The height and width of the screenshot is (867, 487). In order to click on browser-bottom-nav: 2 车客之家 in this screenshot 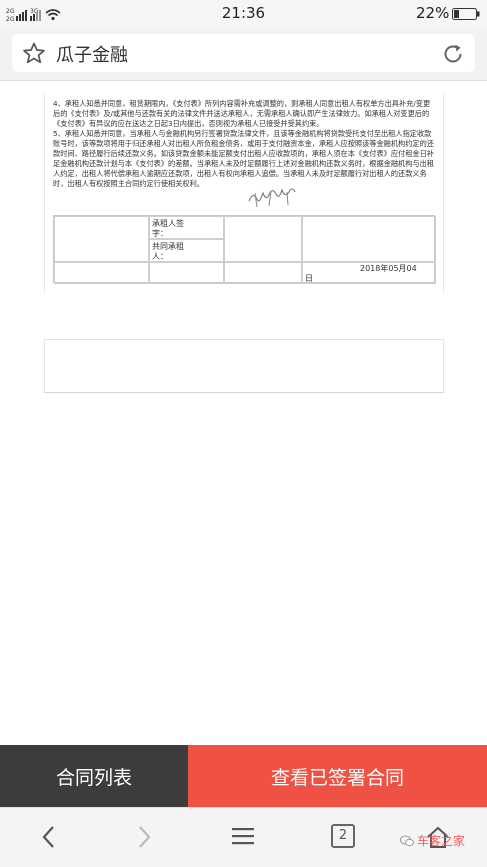, I will do `click(243, 837)`.